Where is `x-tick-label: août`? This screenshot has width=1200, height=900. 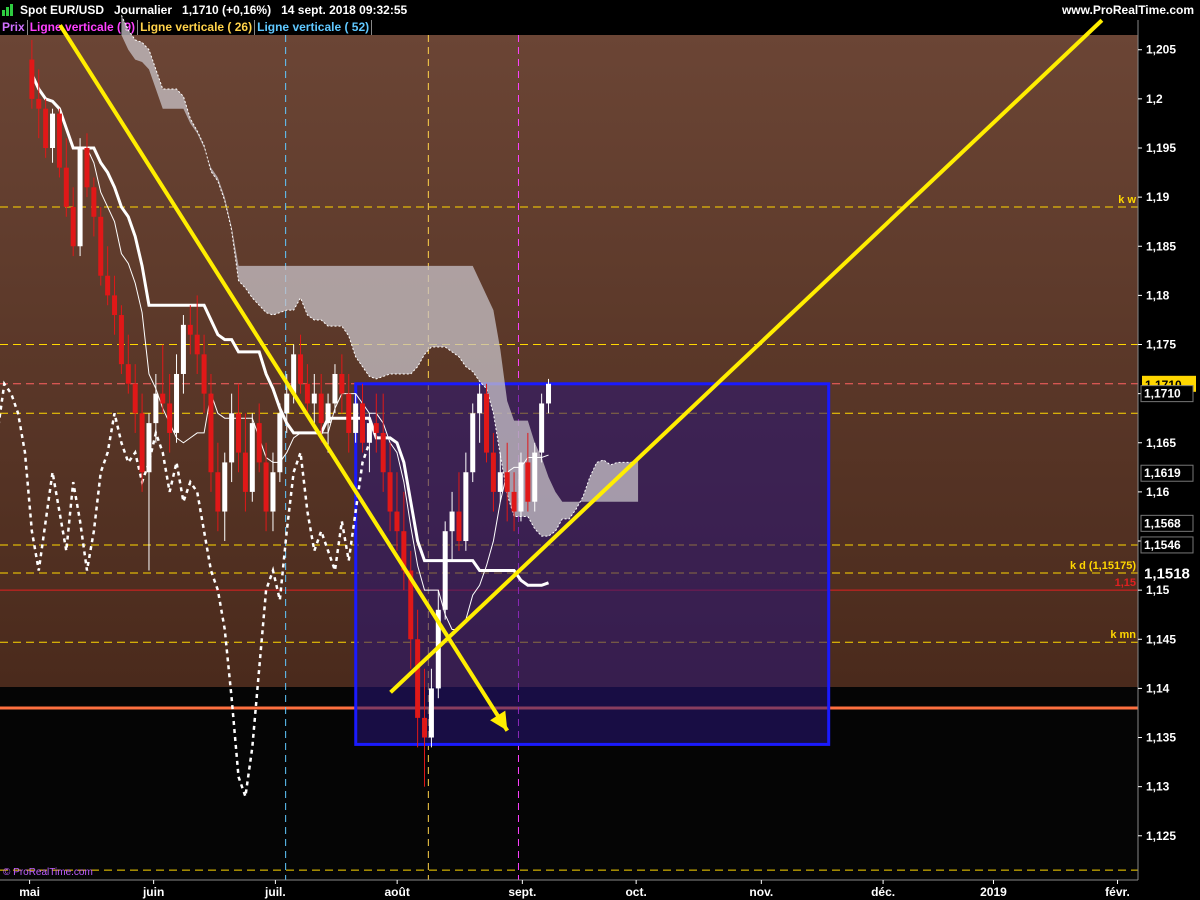 x-tick-label: août is located at coordinates (396, 892).